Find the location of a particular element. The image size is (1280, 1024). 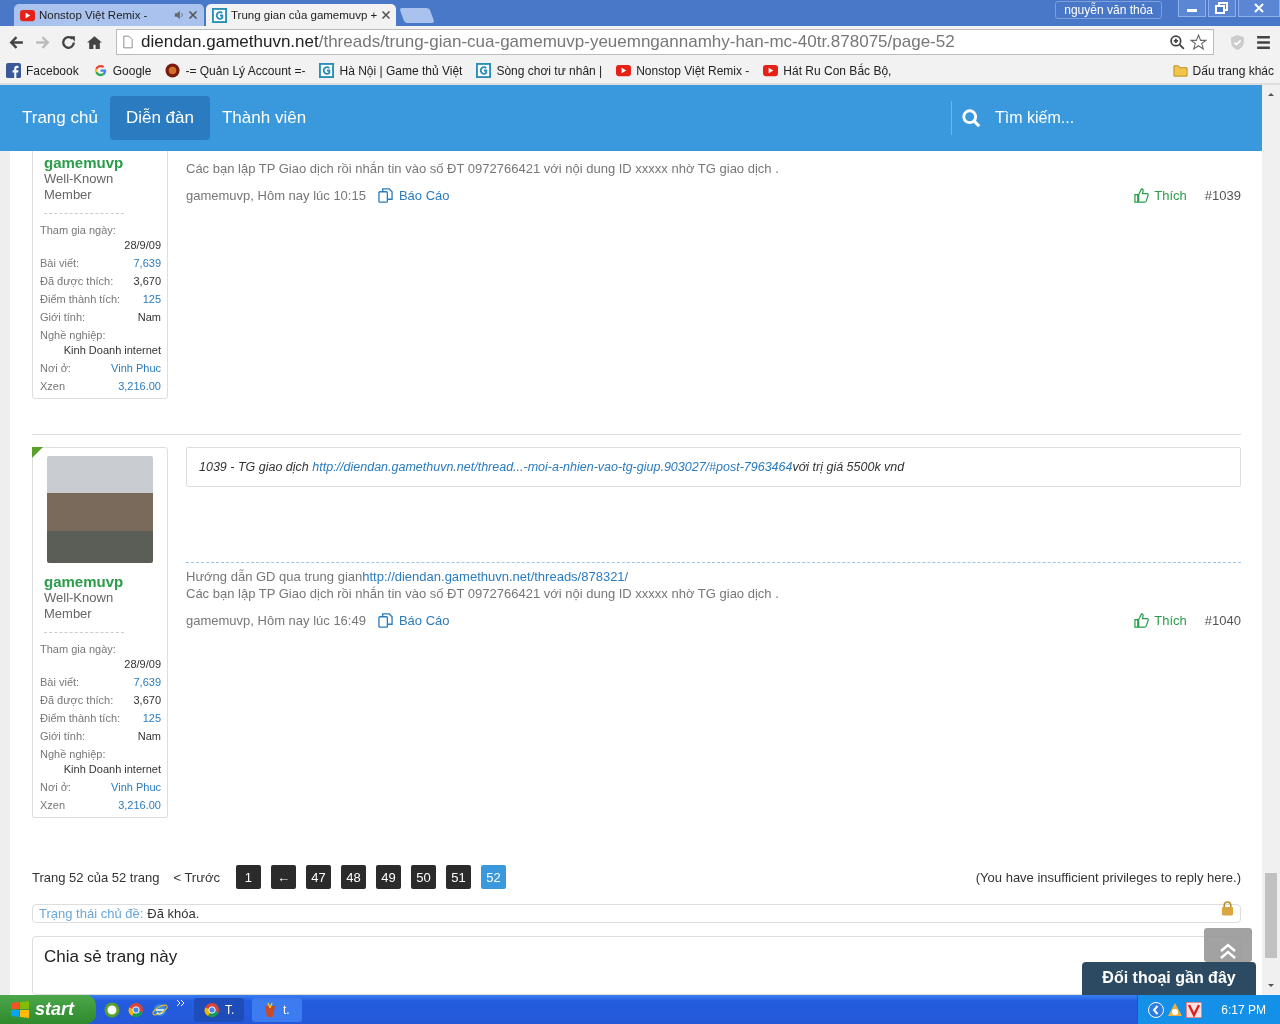

taskbar-button: T. is located at coordinates (219, 1009).